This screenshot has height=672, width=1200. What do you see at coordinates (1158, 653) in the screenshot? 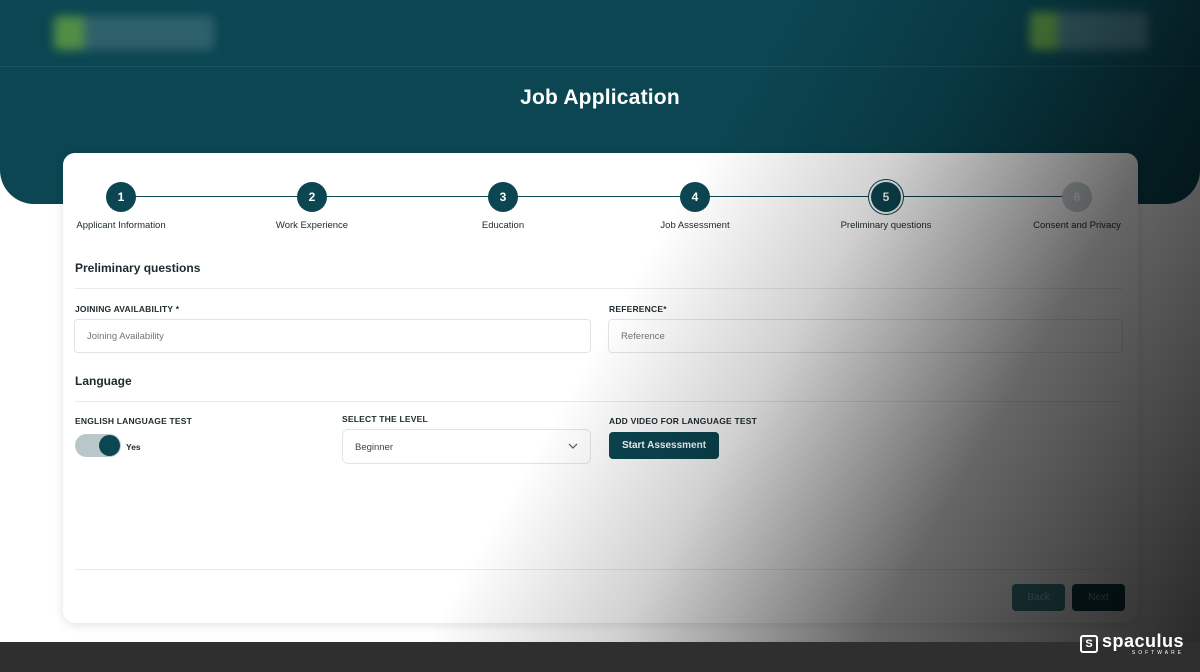
I see `brand-tagline: SOFTWARE` at bounding box center [1158, 653].